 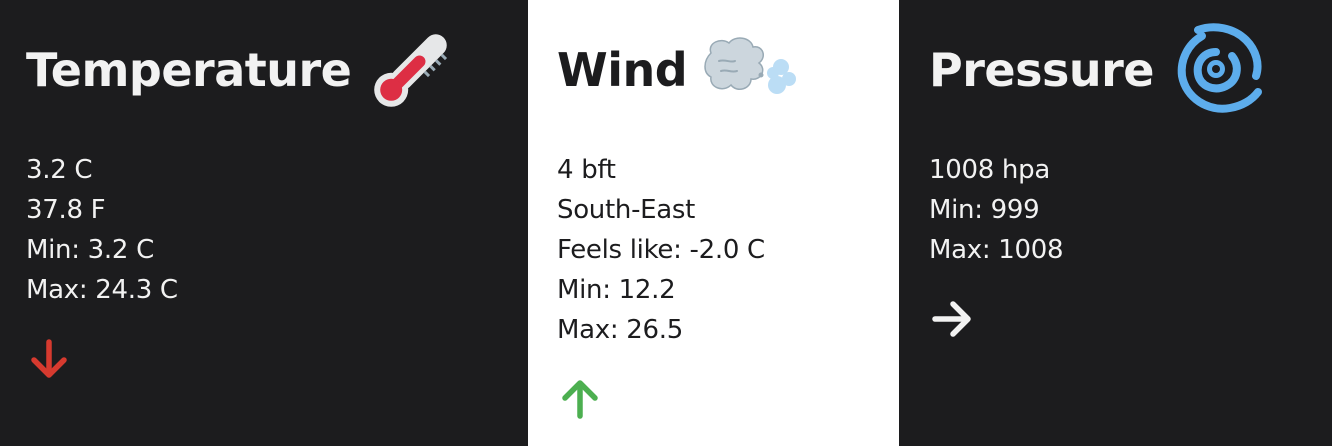 What do you see at coordinates (984, 210) in the screenshot?
I see `pressure-min: Min: 999` at bounding box center [984, 210].